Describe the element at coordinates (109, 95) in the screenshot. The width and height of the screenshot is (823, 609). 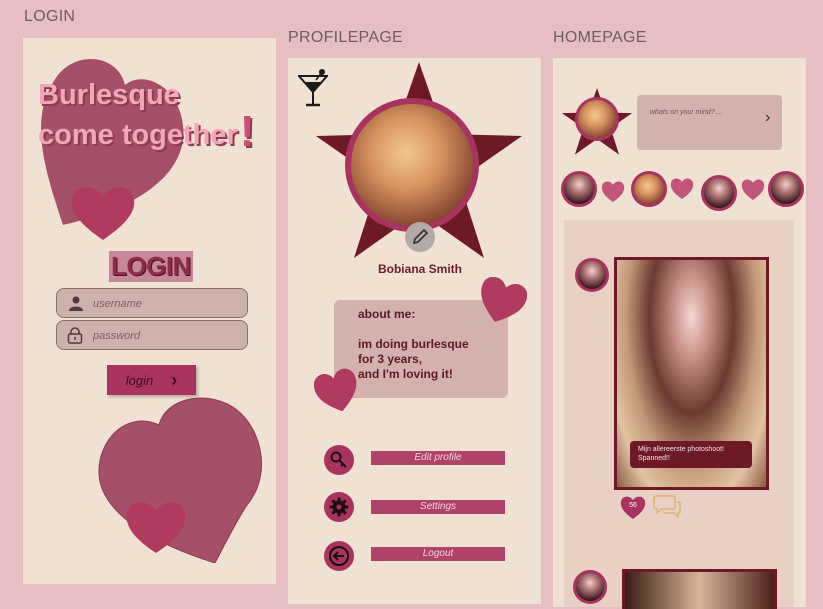
I see `brand-title-line1: Burlesque` at that location.